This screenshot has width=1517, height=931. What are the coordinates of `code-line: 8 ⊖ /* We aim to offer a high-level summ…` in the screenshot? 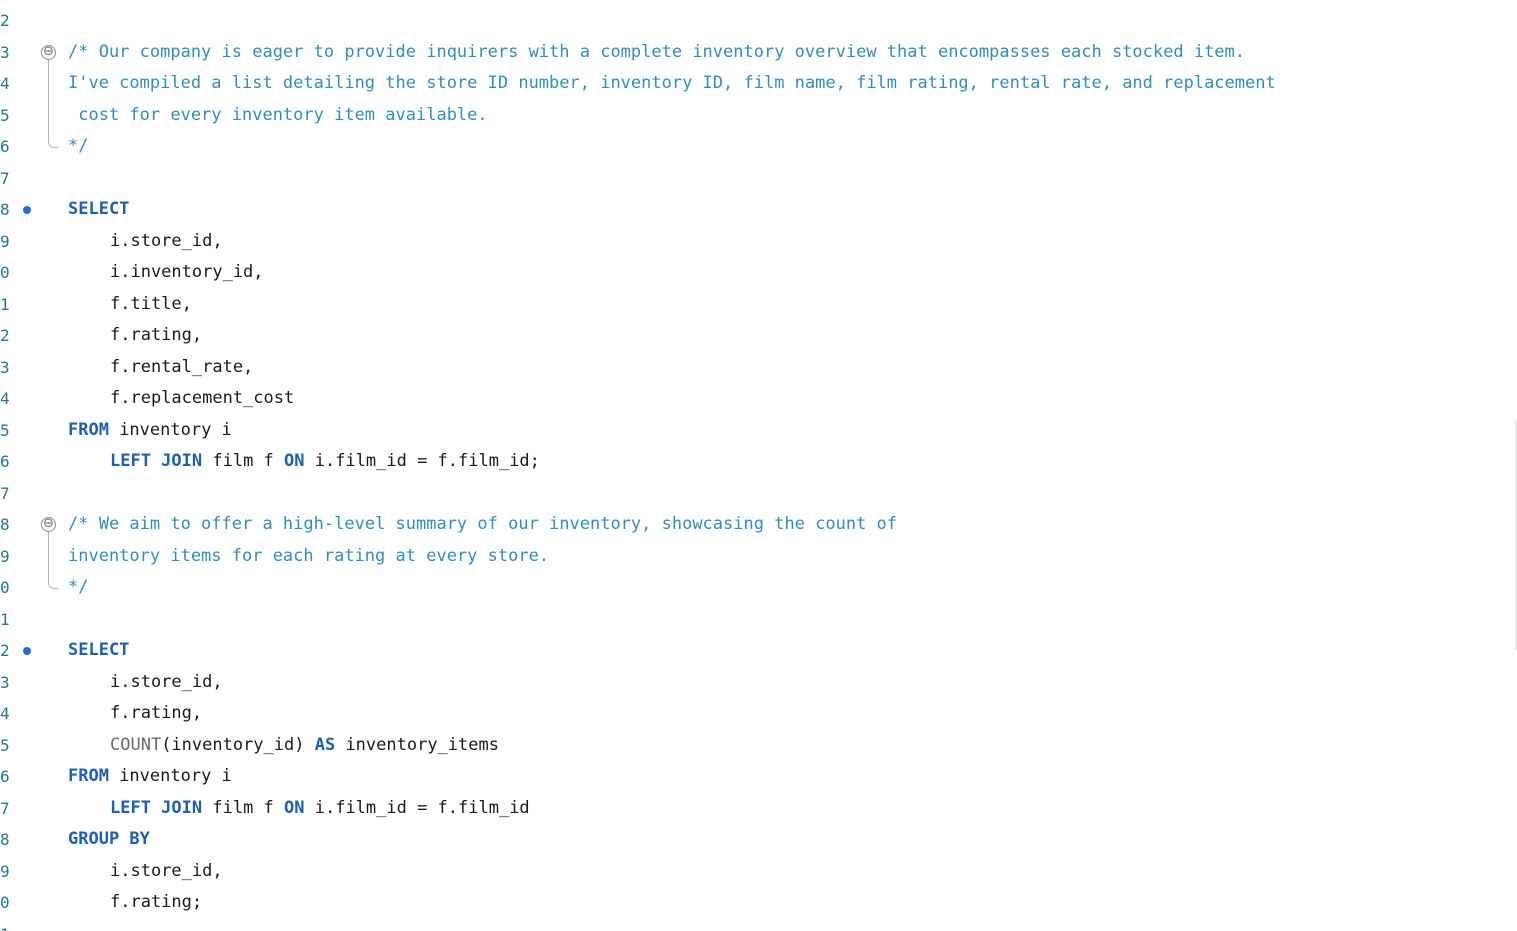 It's located at (758, 525).